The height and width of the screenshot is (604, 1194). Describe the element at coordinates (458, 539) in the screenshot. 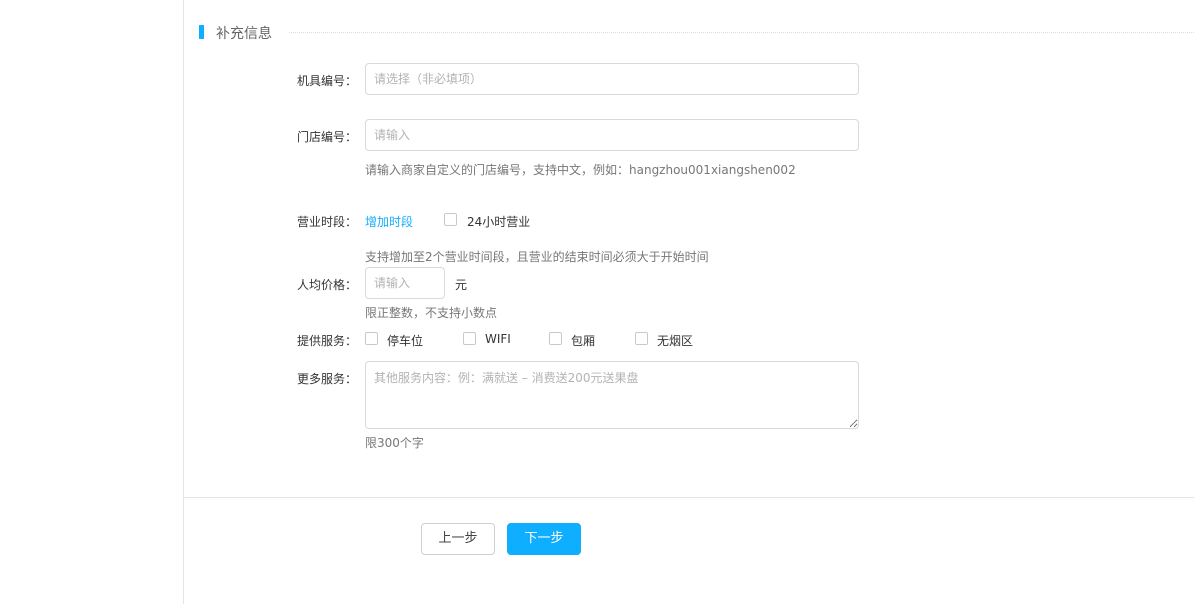

I see `prev-step-button: 上一步` at that location.